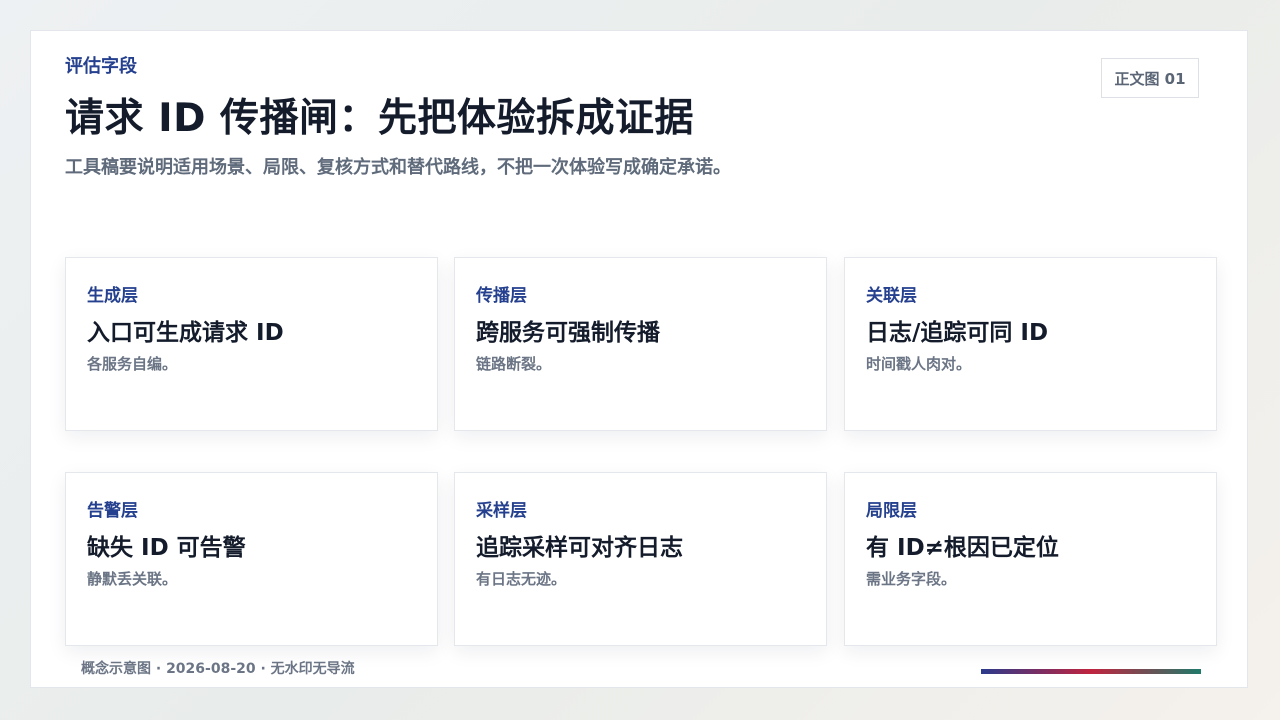 This screenshot has width=1280, height=720. What do you see at coordinates (501, 511) in the screenshot?
I see `card-layer-label: 采样层` at bounding box center [501, 511].